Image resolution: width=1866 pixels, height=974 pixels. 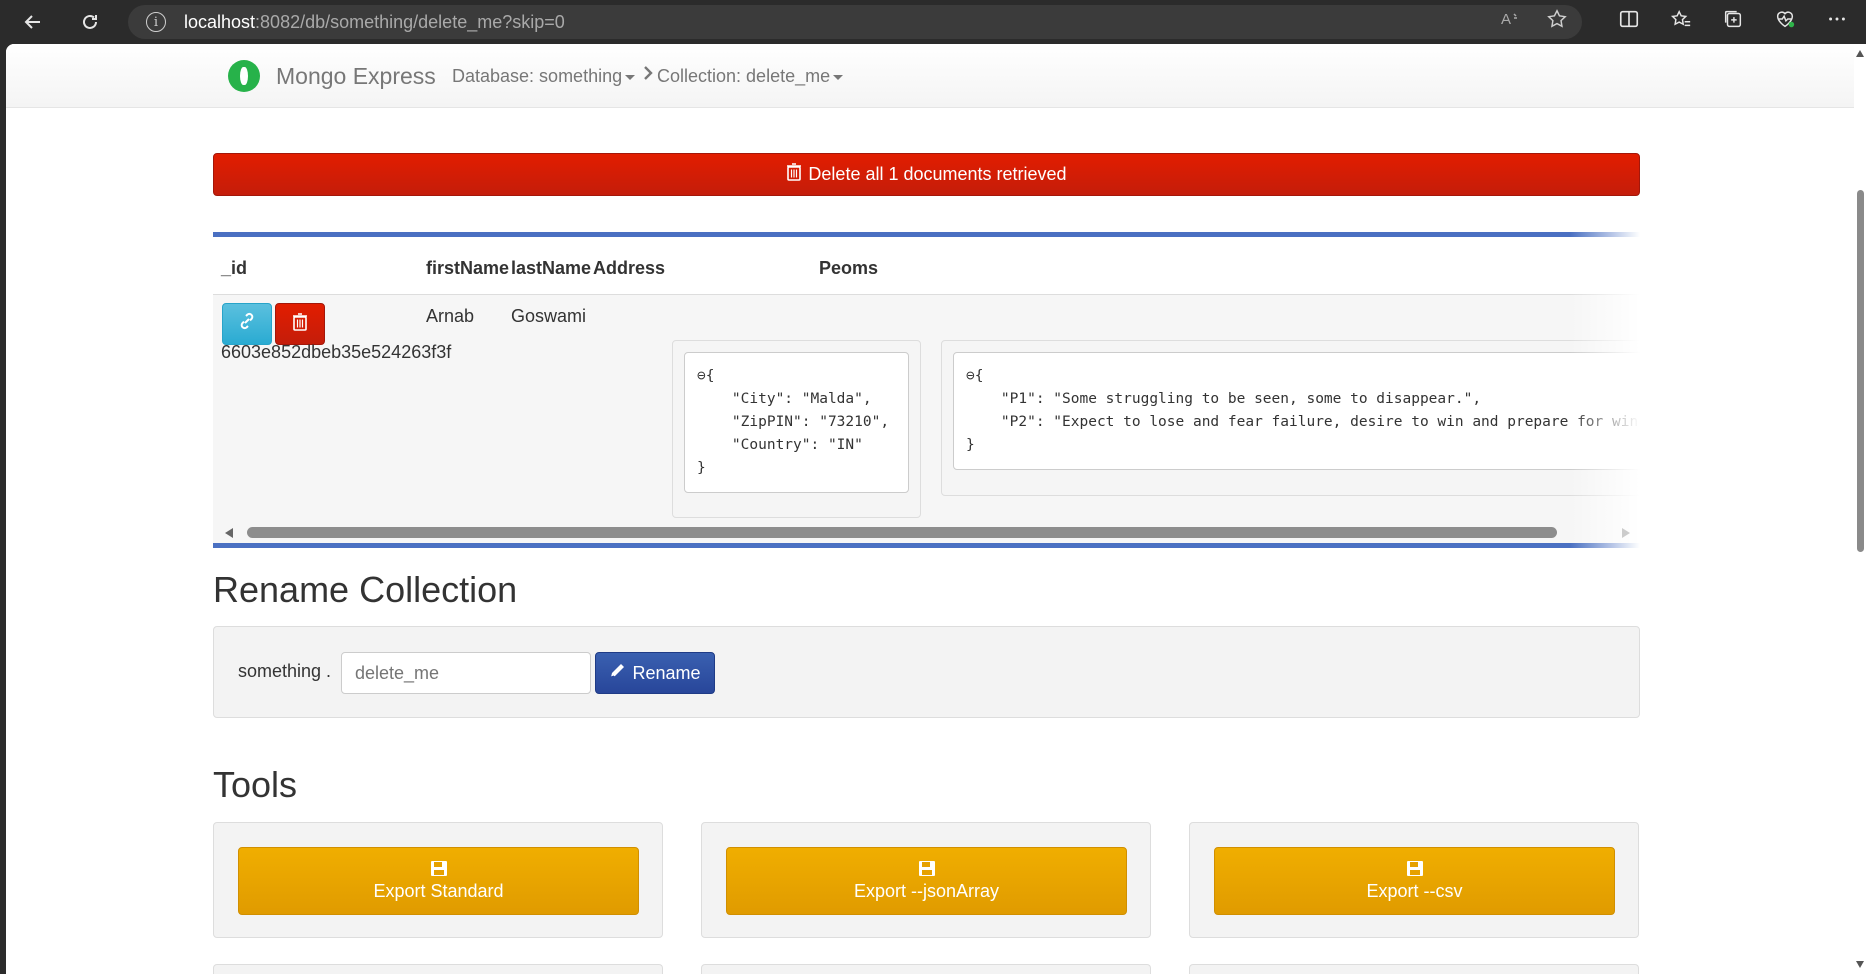 I want to click on tool-panel: Export --csv, so click(x=1414, y=880).